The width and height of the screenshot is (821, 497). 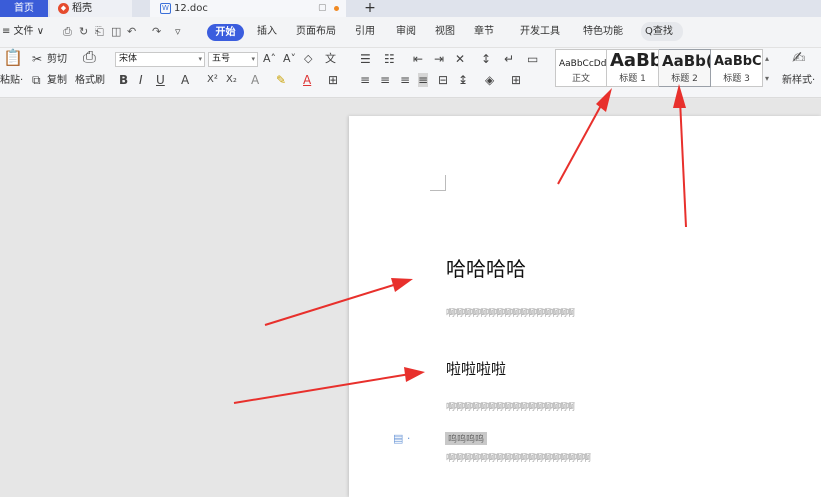 What do you see at coordinates (418, 59) in the screenshot?
I see `decrease-indent-icon: ⇤` at bounding box center [418, 59].